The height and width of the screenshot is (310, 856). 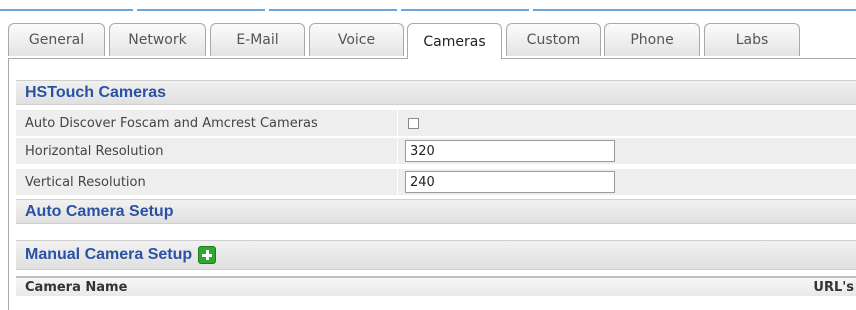 I want to click on tab-phone: Phone, so click(x=652, y=39).